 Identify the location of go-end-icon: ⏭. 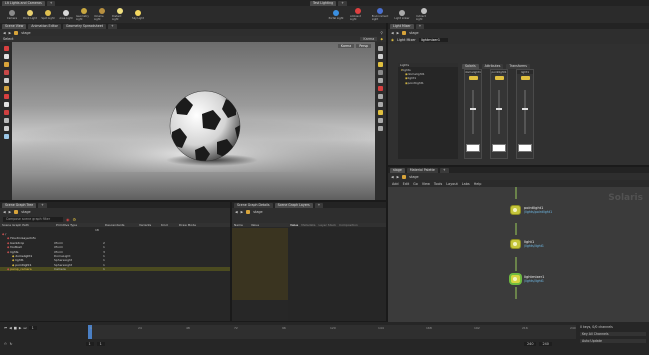
(25, 328).